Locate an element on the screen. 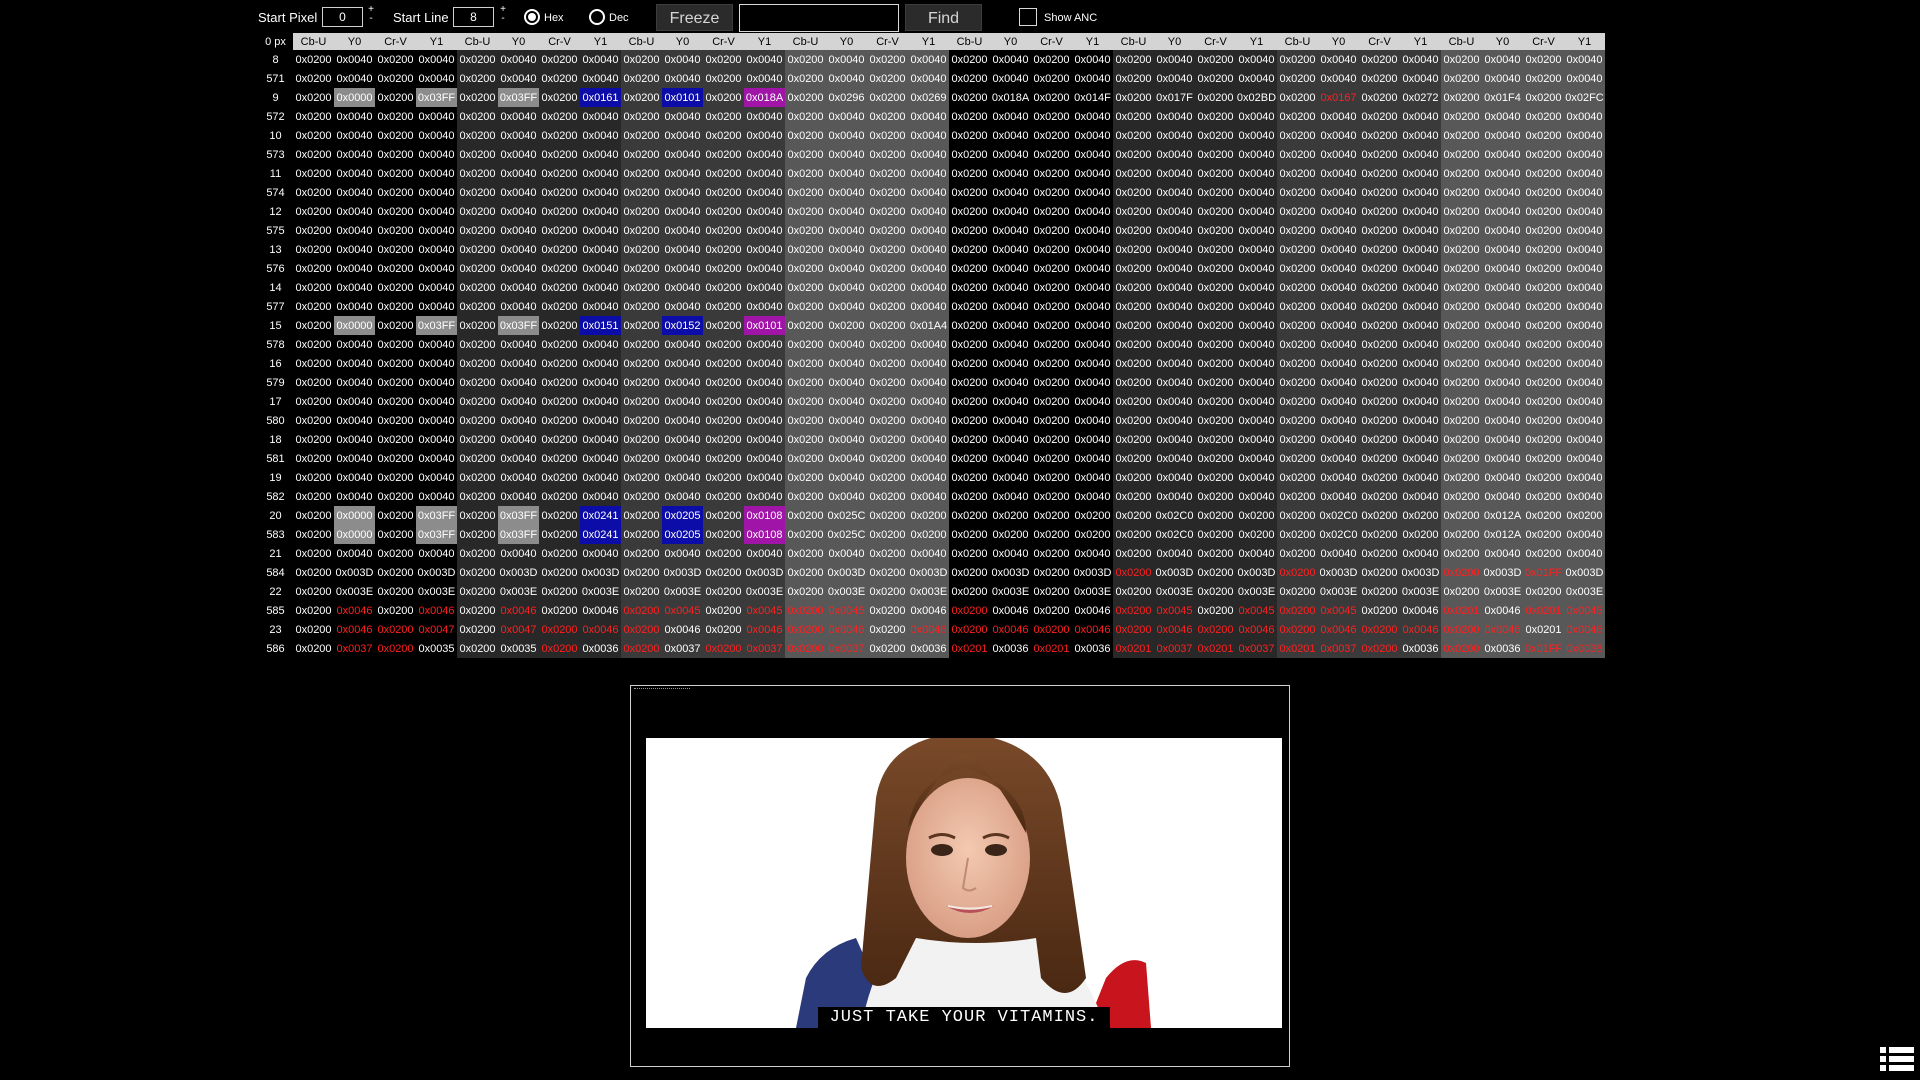 Image resolution: width=1920 pixels, height=1080 pixels. start-line-input: 8 is located at coordinates (473, 17).